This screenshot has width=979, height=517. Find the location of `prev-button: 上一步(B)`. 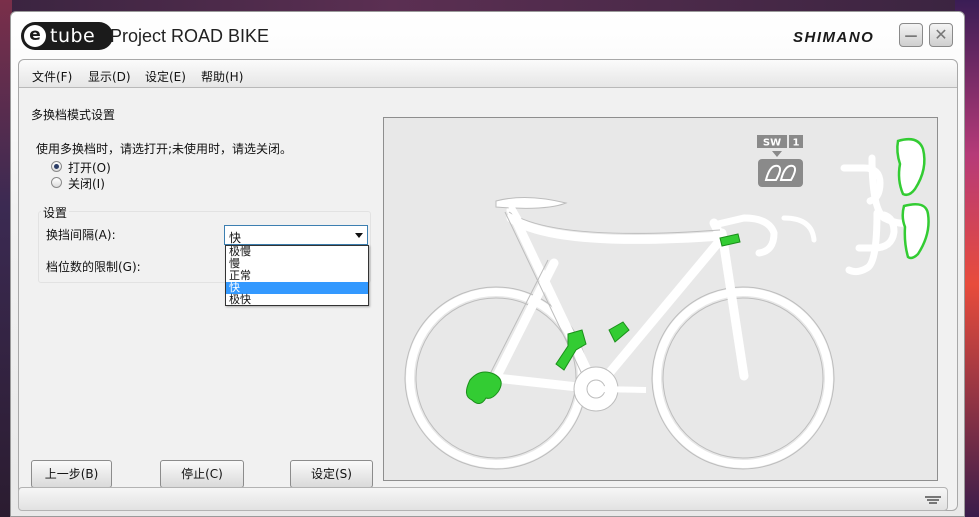

prev-button: 上一步(B) is located at coordinates (71, 474).